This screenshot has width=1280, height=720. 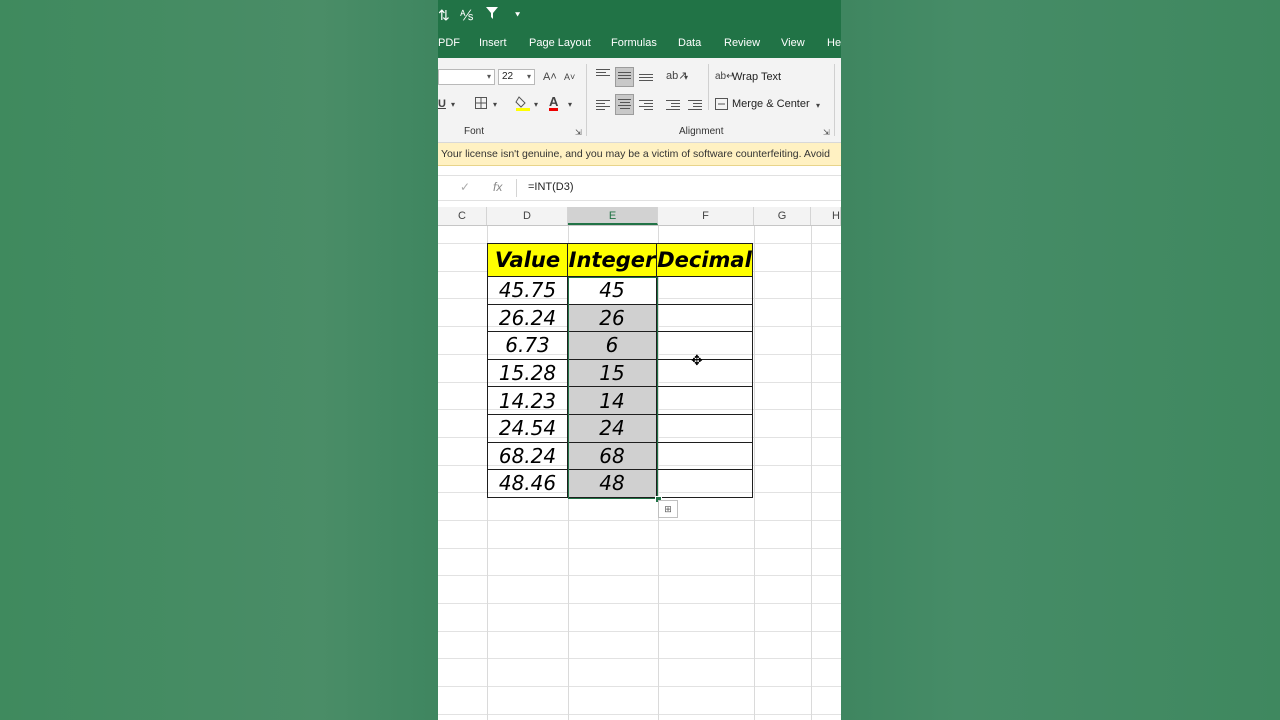 I want to click on tab-pdf: PDF, so click(x=449, y=43).